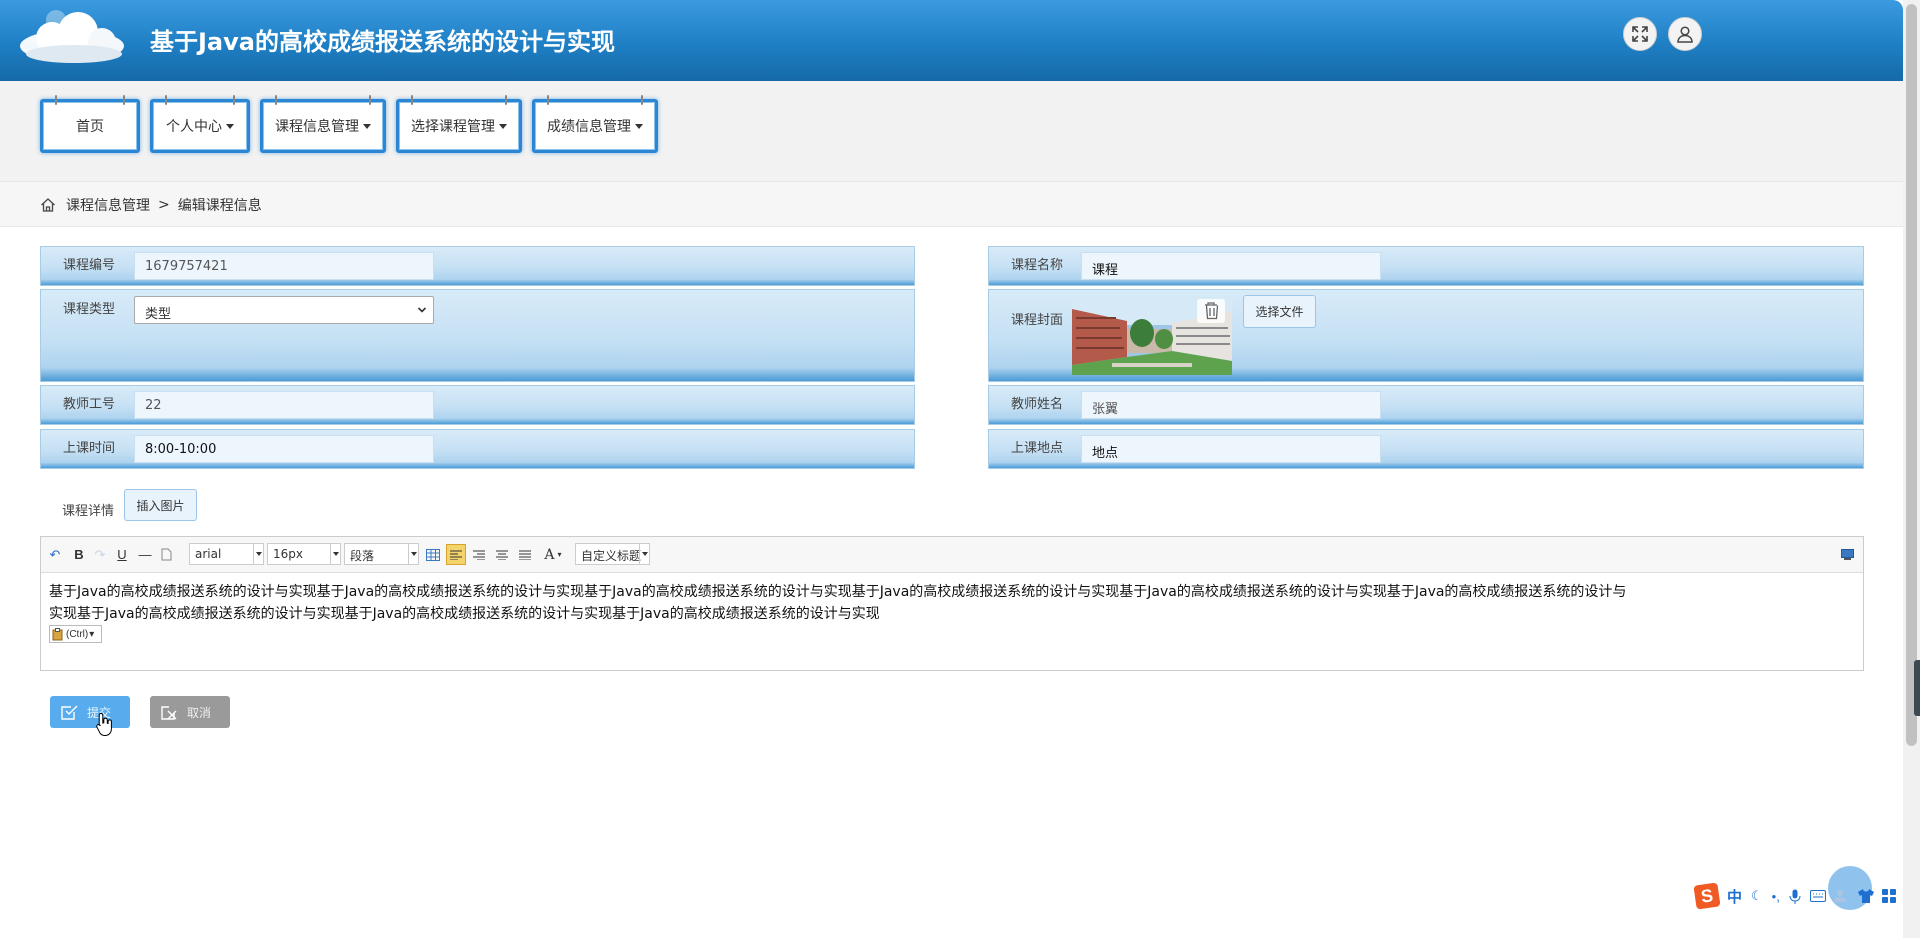  Describe the element at coordinates (288, 554) in the screenshot. I see `font-size-value: 16px` at that location.